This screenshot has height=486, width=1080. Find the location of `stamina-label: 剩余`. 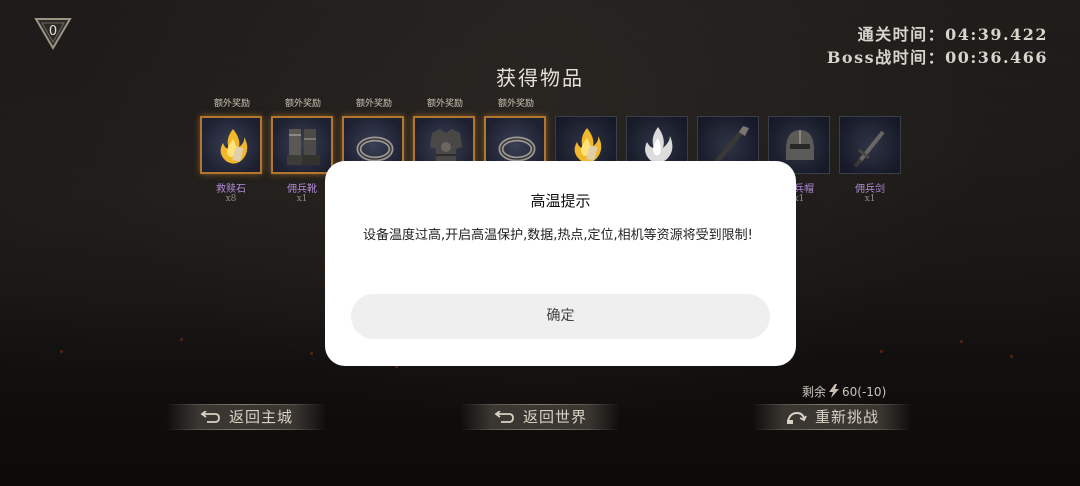

stamina-label: 剩余 is located at coordinates (814, 392).